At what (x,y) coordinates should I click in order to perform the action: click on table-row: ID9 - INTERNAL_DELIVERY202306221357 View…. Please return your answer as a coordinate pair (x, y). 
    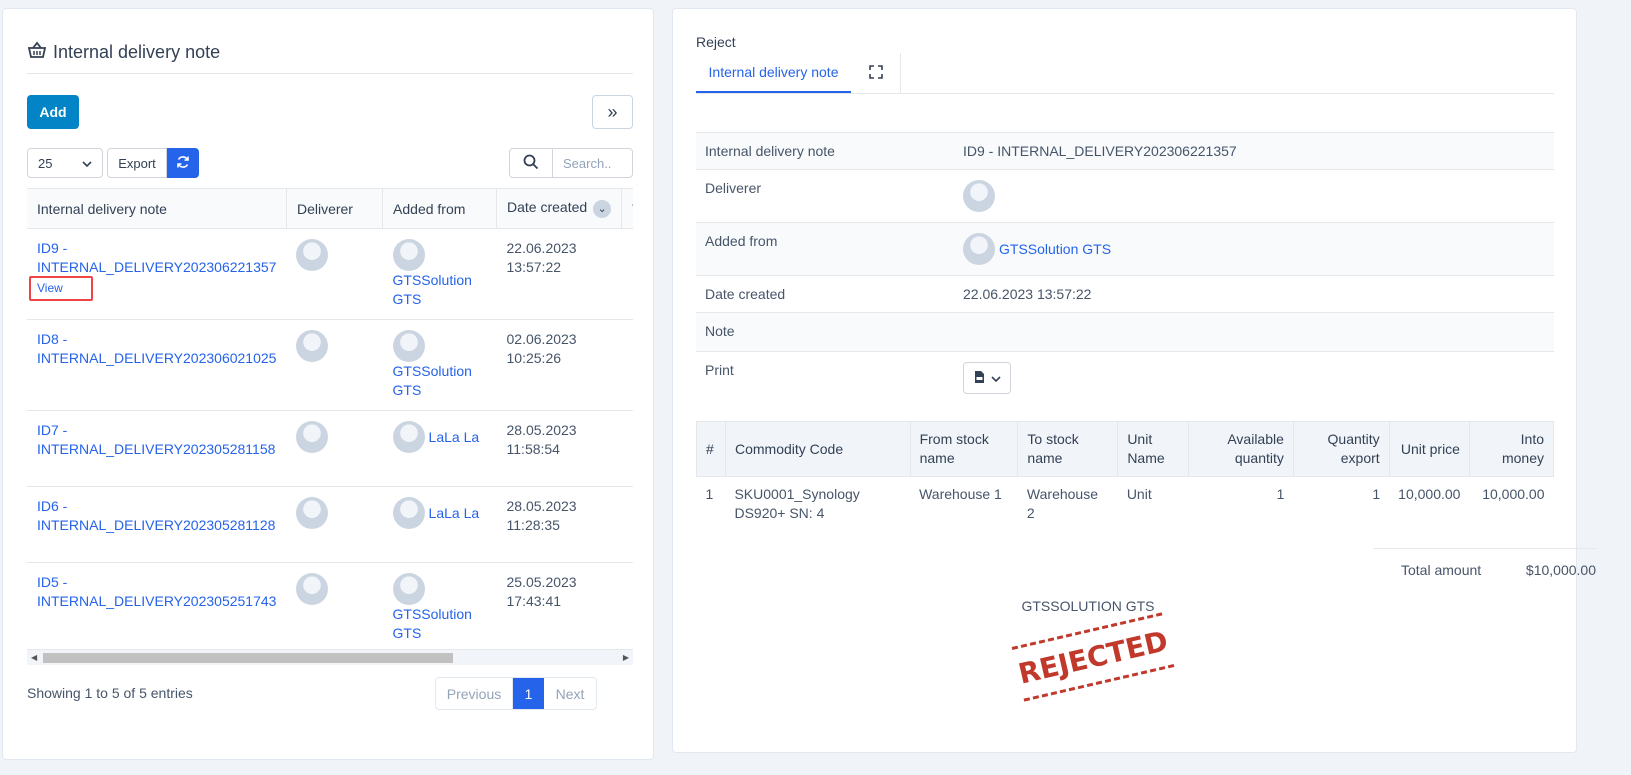
    Looking at the image, I should click on (330, 274).